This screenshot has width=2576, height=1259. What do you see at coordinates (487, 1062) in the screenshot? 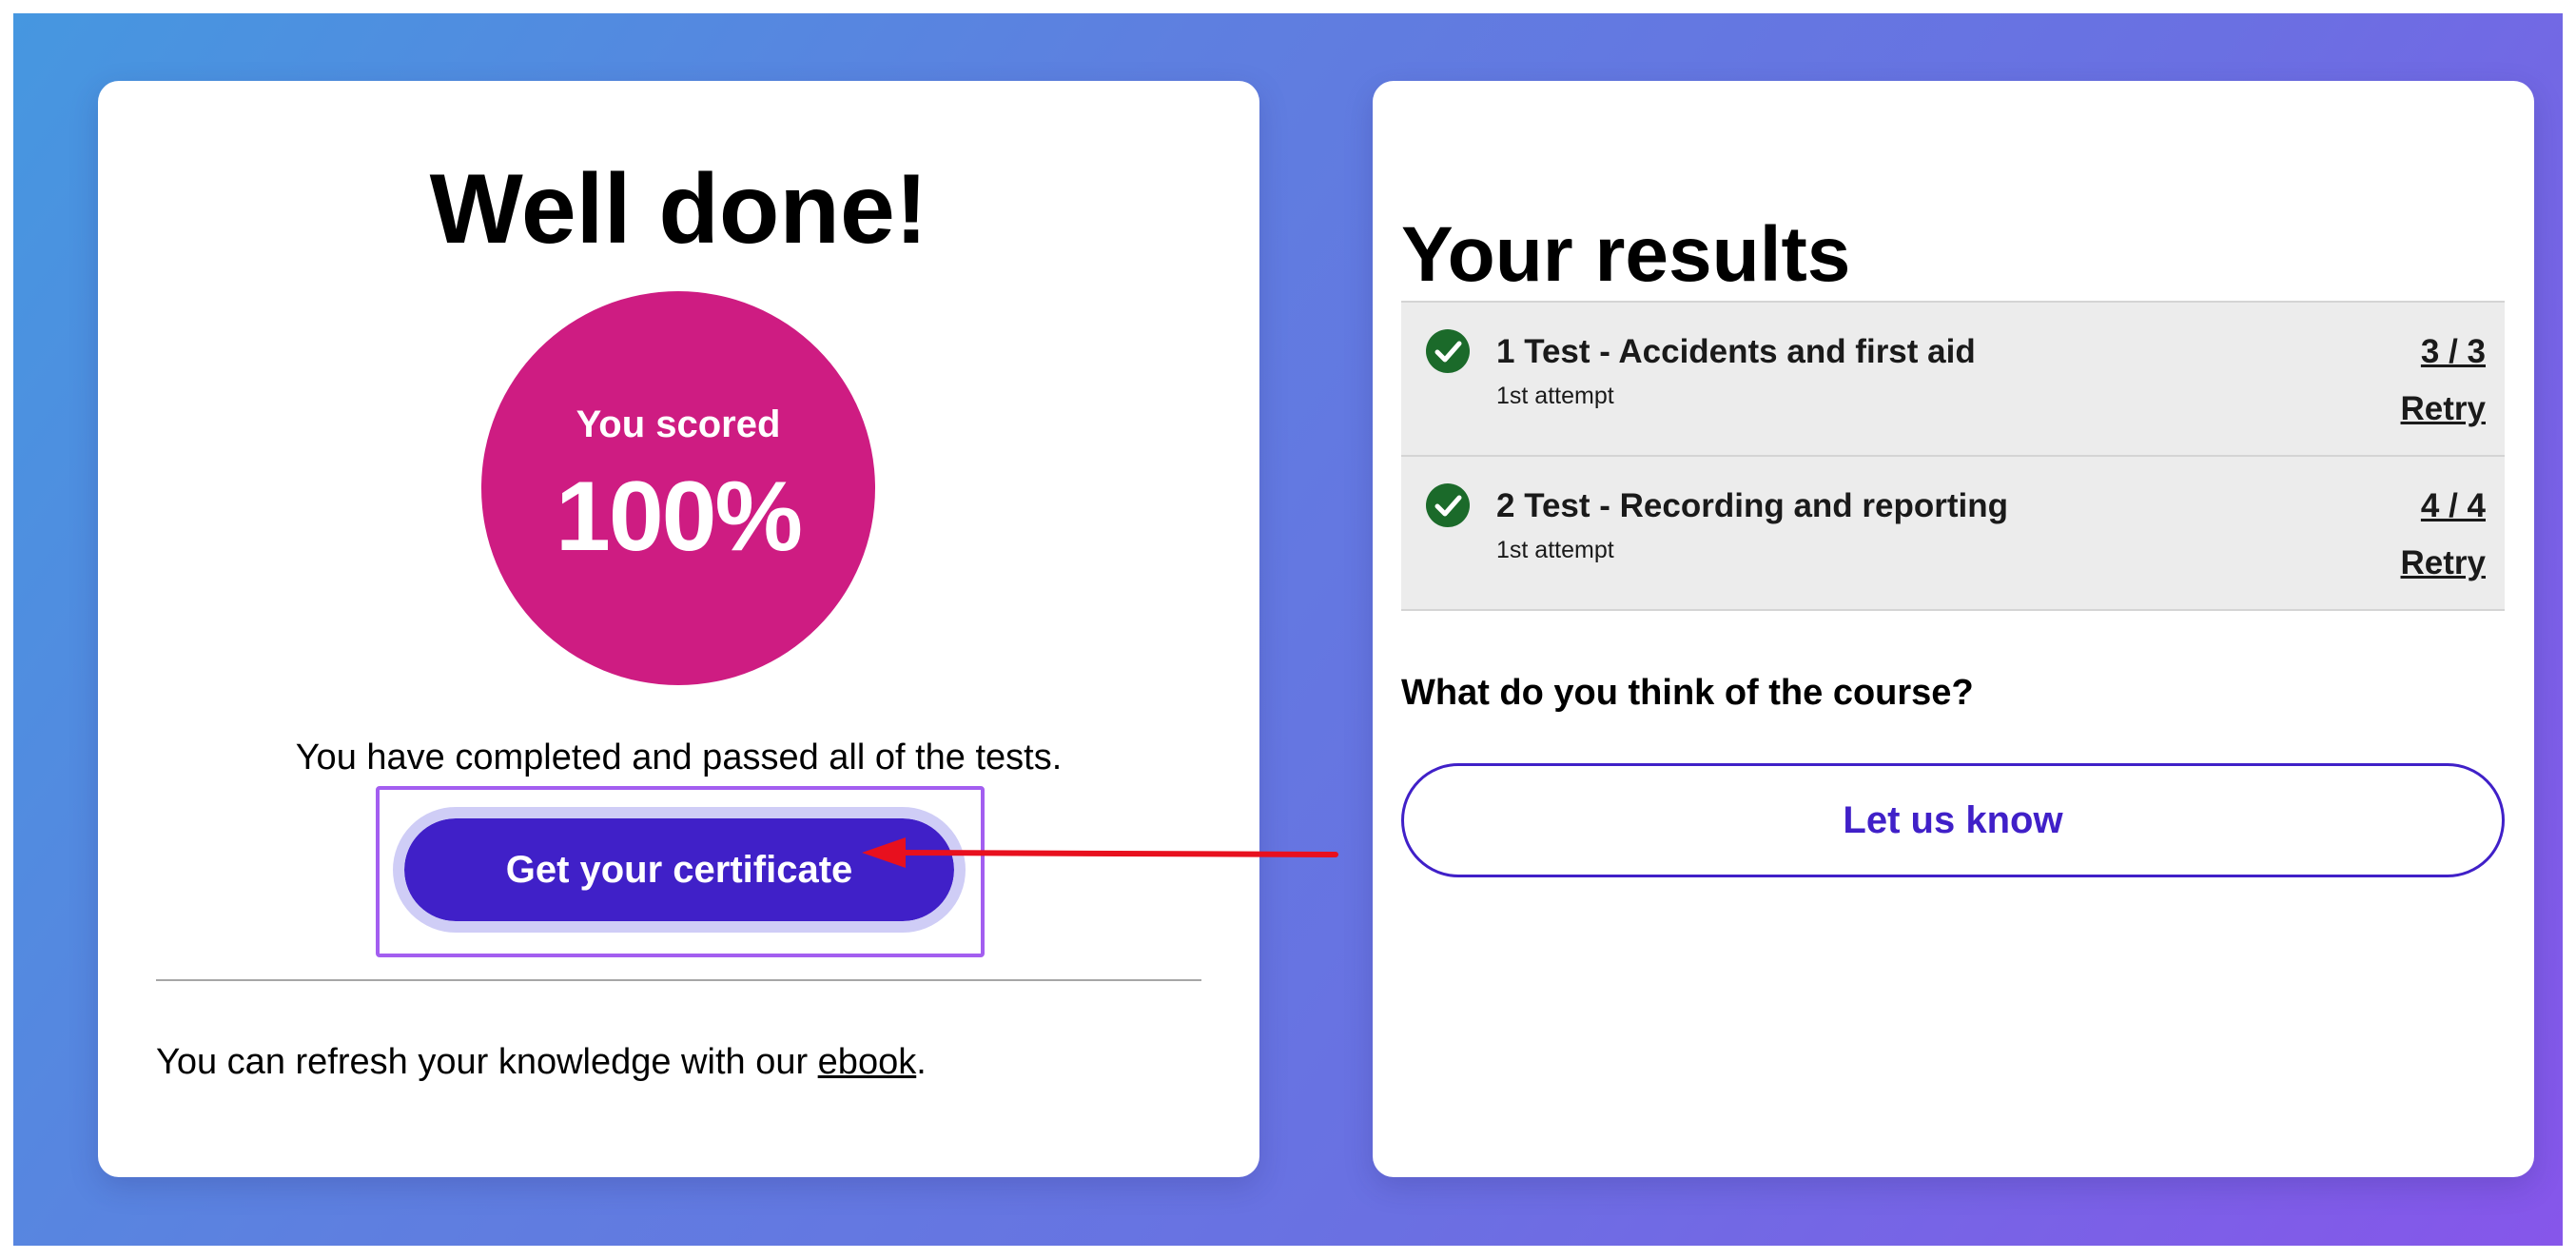
I see `refresh-prefix: You can refresh your knowledge with our` at bounding box center [487, 1062].